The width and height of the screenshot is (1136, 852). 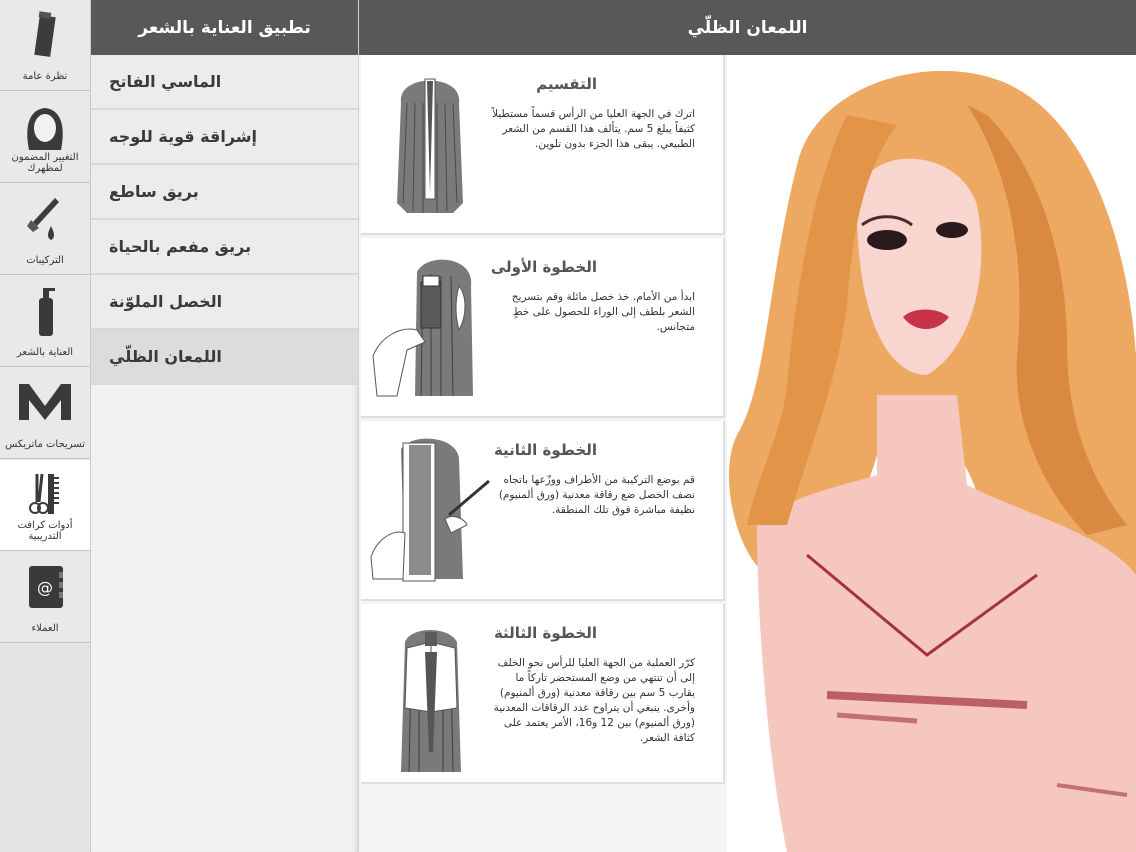 What do you see at coordinates (45, 748) in the screenshot?
I see `rail-empty-area` at bounding box center [45, 748].